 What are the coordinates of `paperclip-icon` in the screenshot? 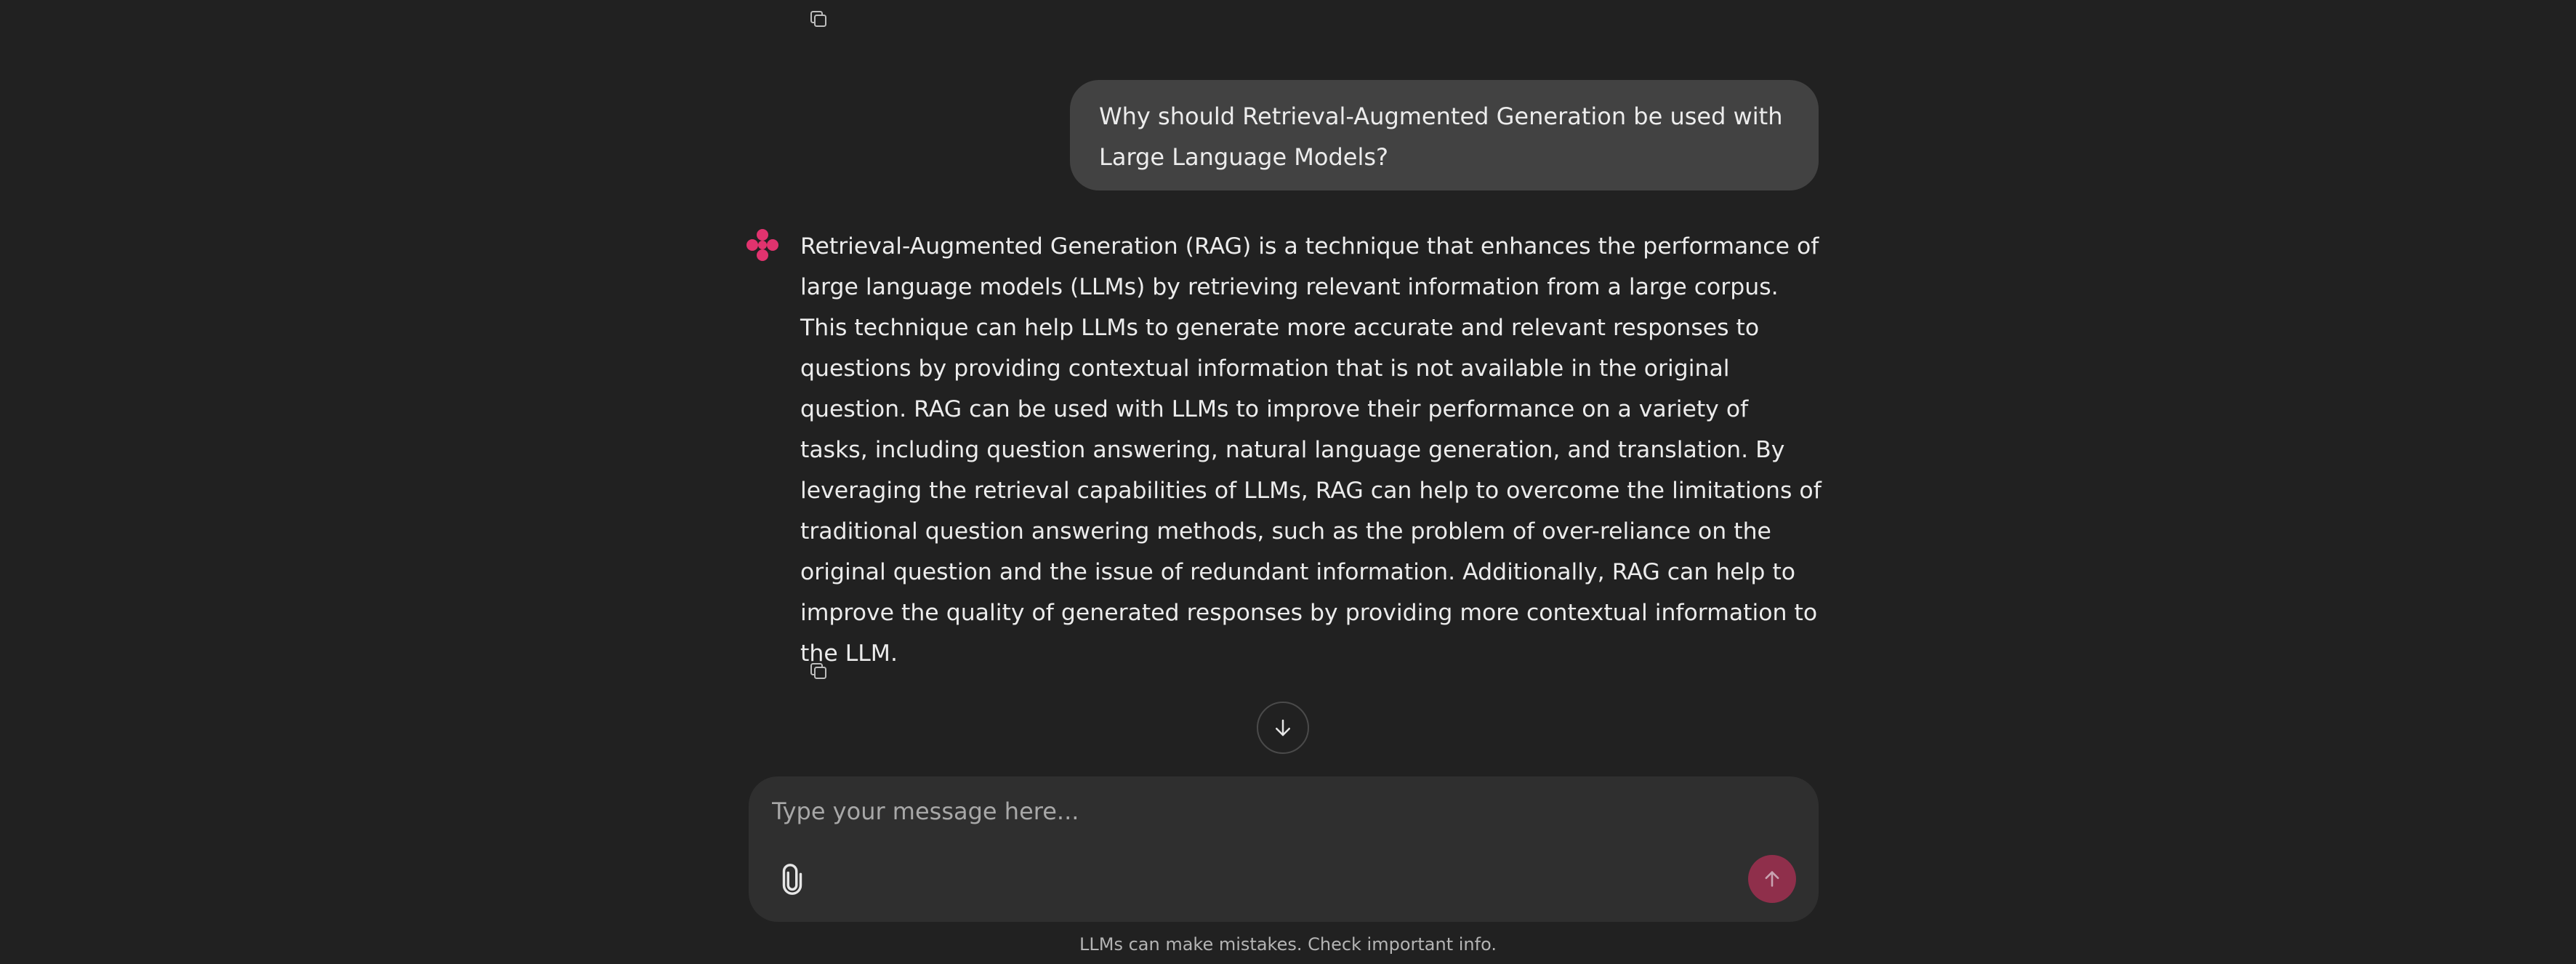 It's located at (792, 879).